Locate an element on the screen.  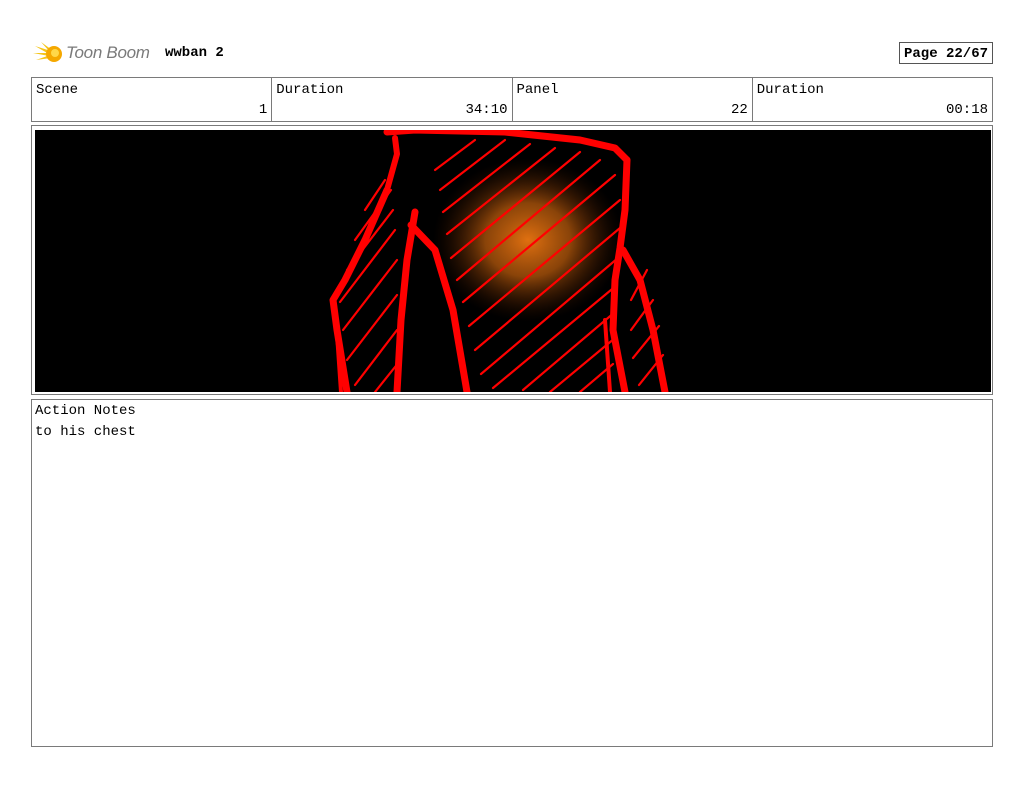
action-notes-label: Action Notes is located at coordinates (85, 411).